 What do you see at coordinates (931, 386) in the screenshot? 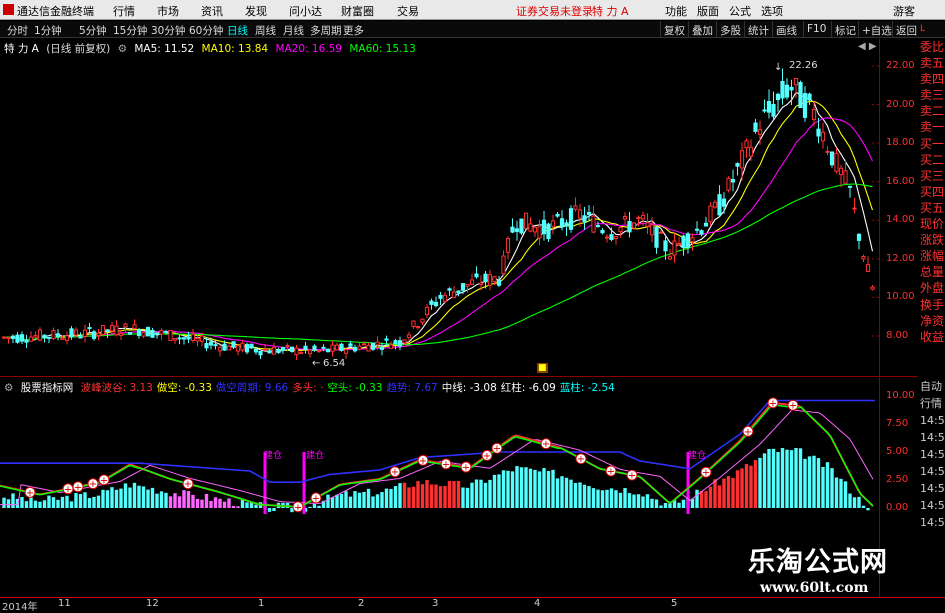
I see `tick-panel-item: 自动` at bounding box center [931, 386].